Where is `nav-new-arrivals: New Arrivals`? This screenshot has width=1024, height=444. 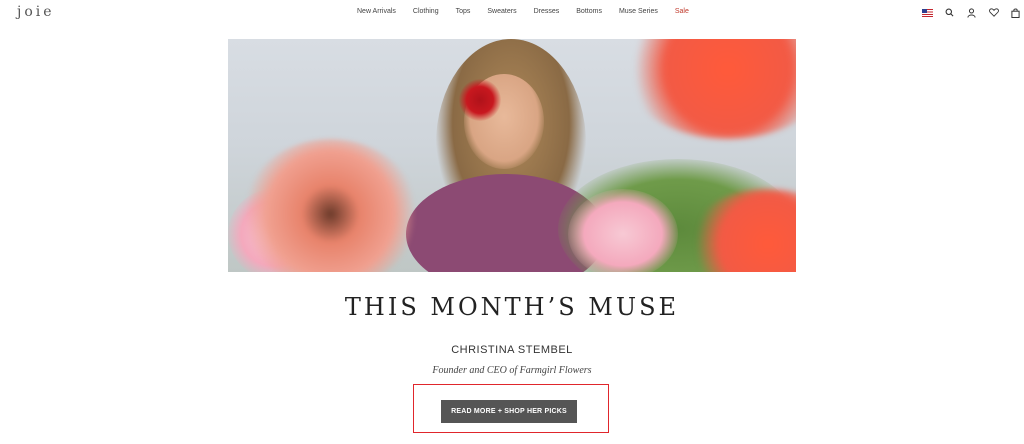 nav-new-arrivals: New Arrivals is located at coordinates (376, 11).